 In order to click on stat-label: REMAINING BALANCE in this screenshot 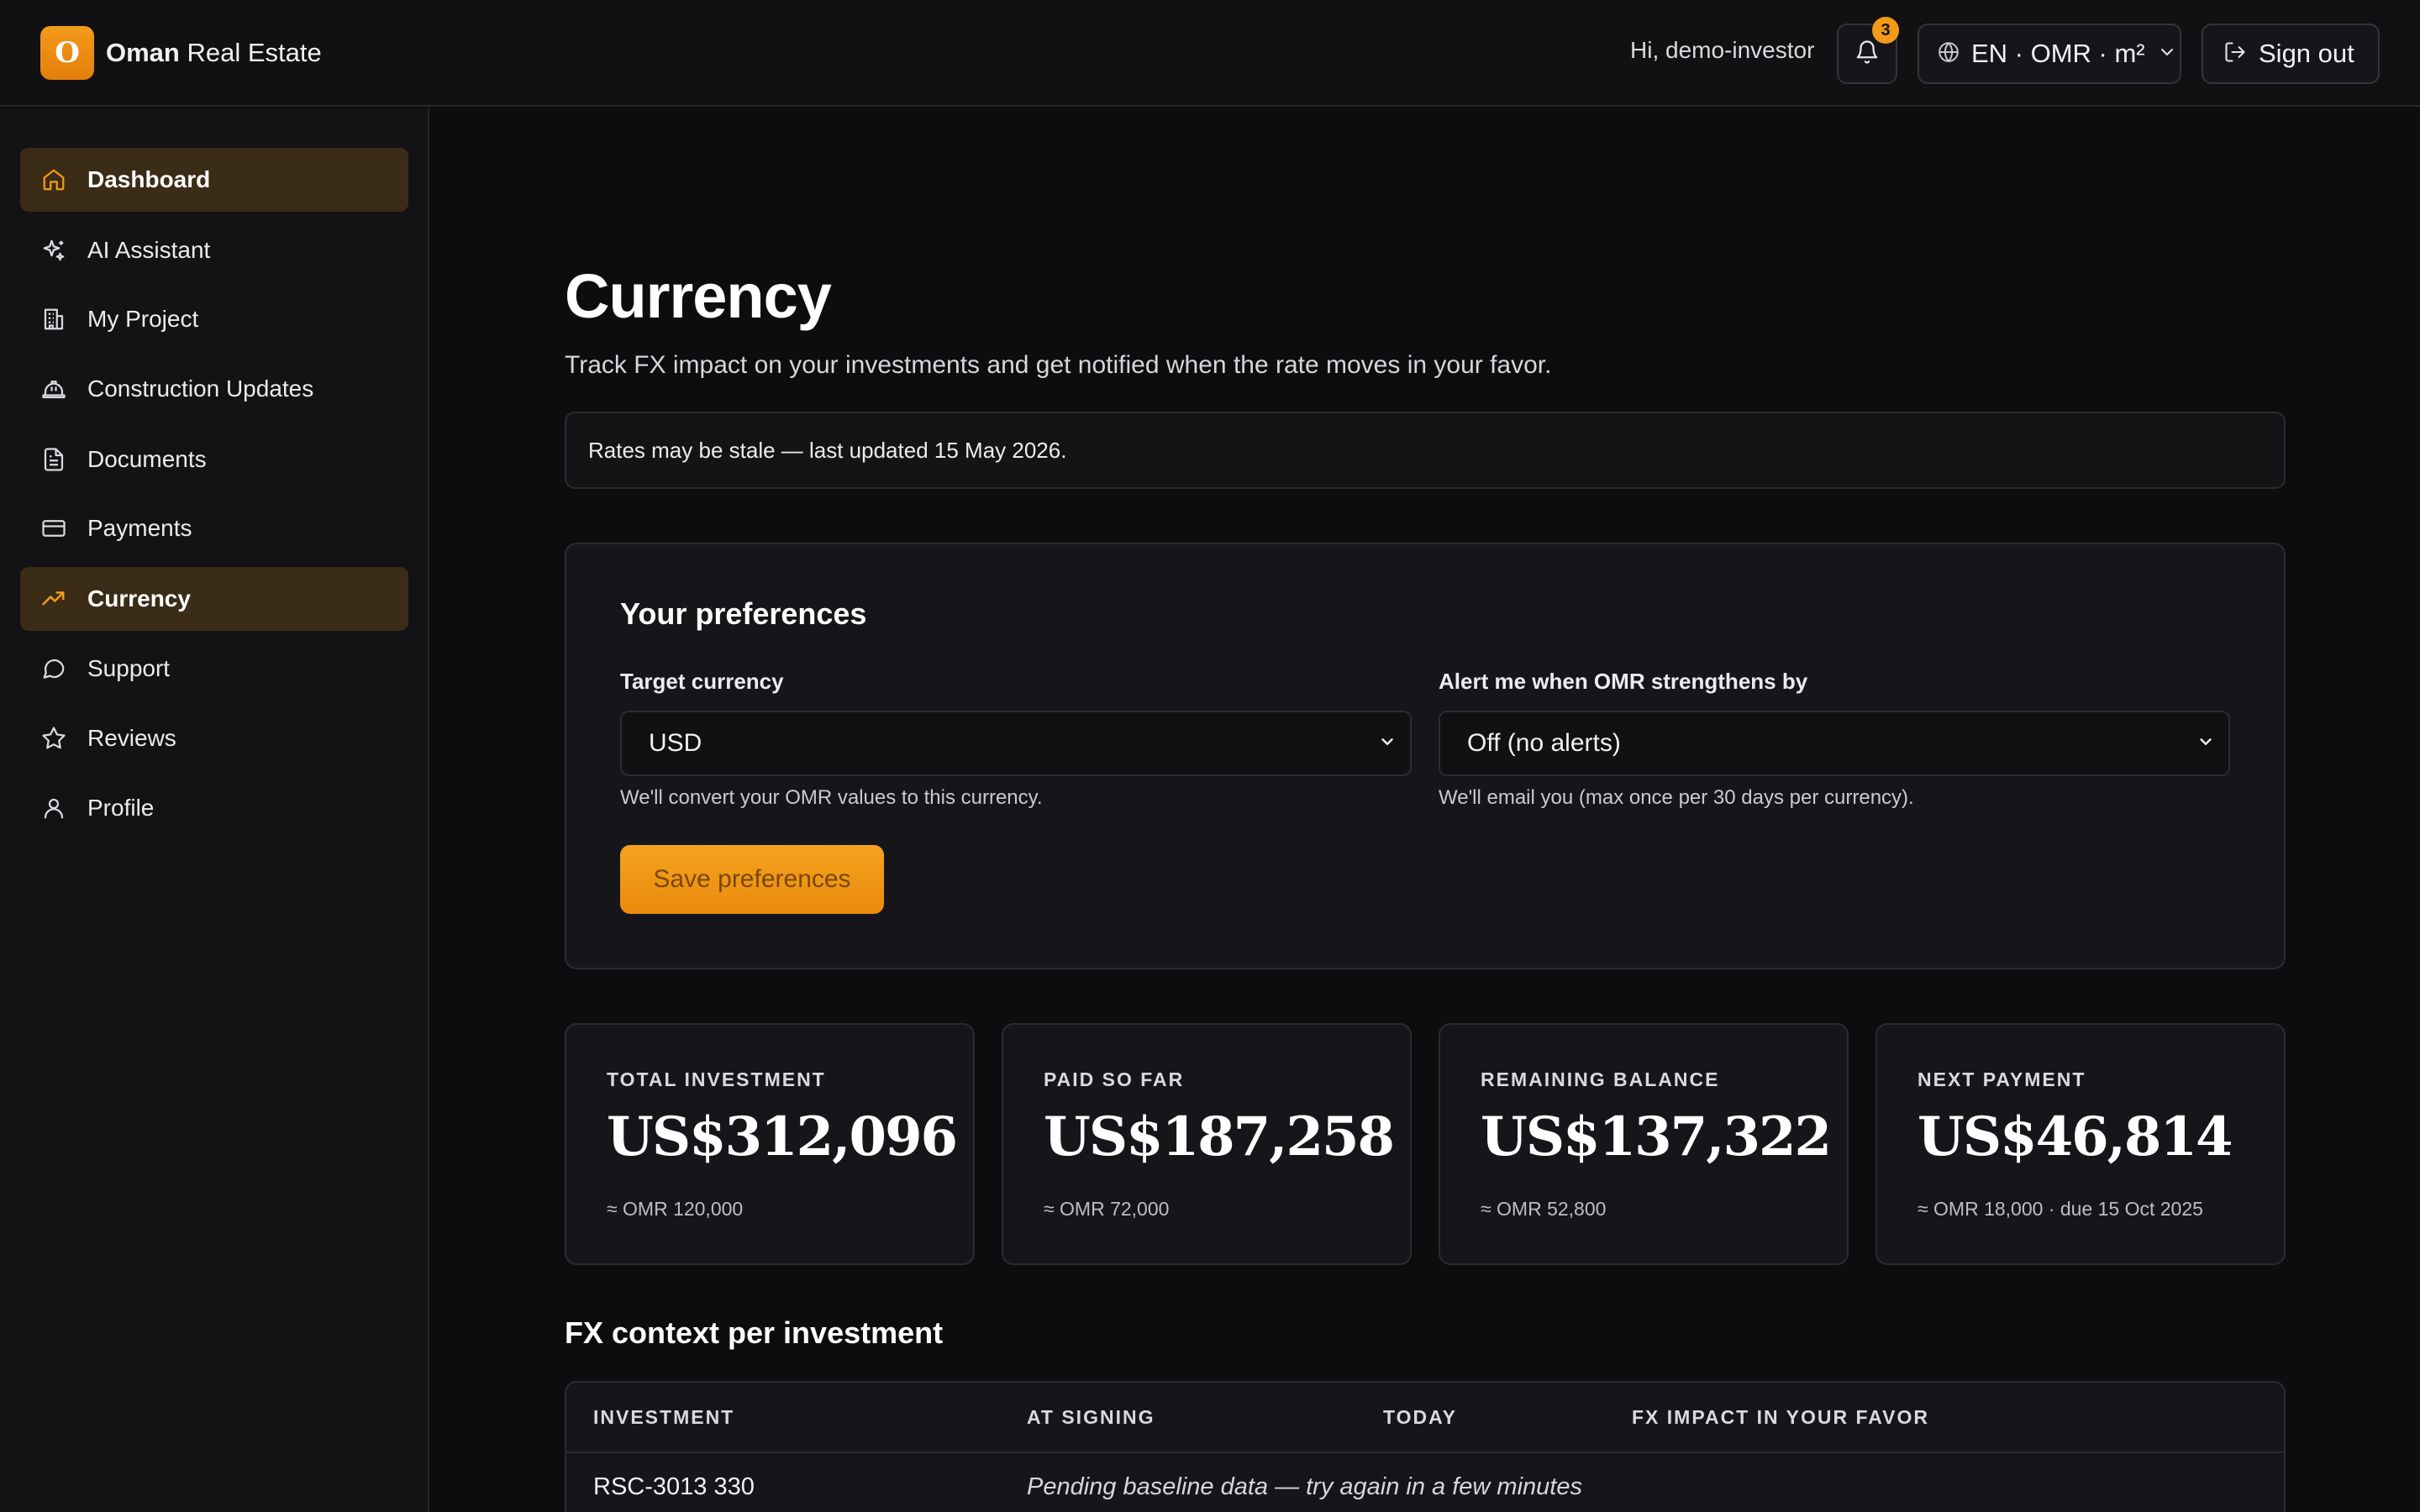, I will do `click(1600, 1079)`.